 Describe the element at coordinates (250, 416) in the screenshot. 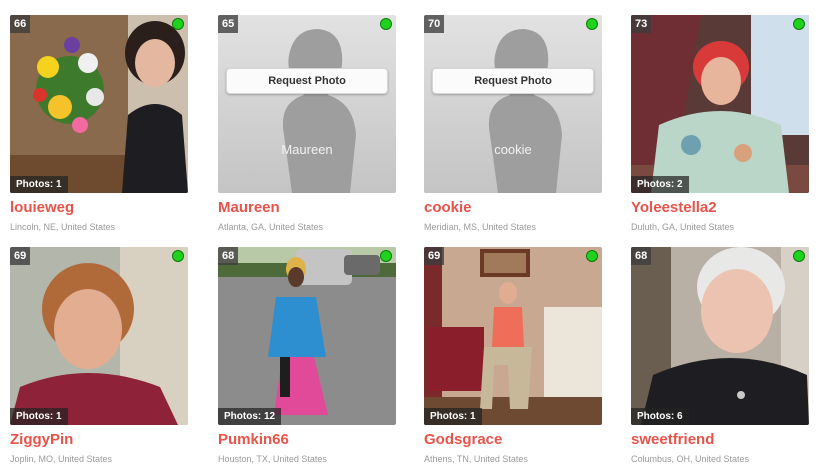

I see `photo-count-badge: Photos: 12` at that location.